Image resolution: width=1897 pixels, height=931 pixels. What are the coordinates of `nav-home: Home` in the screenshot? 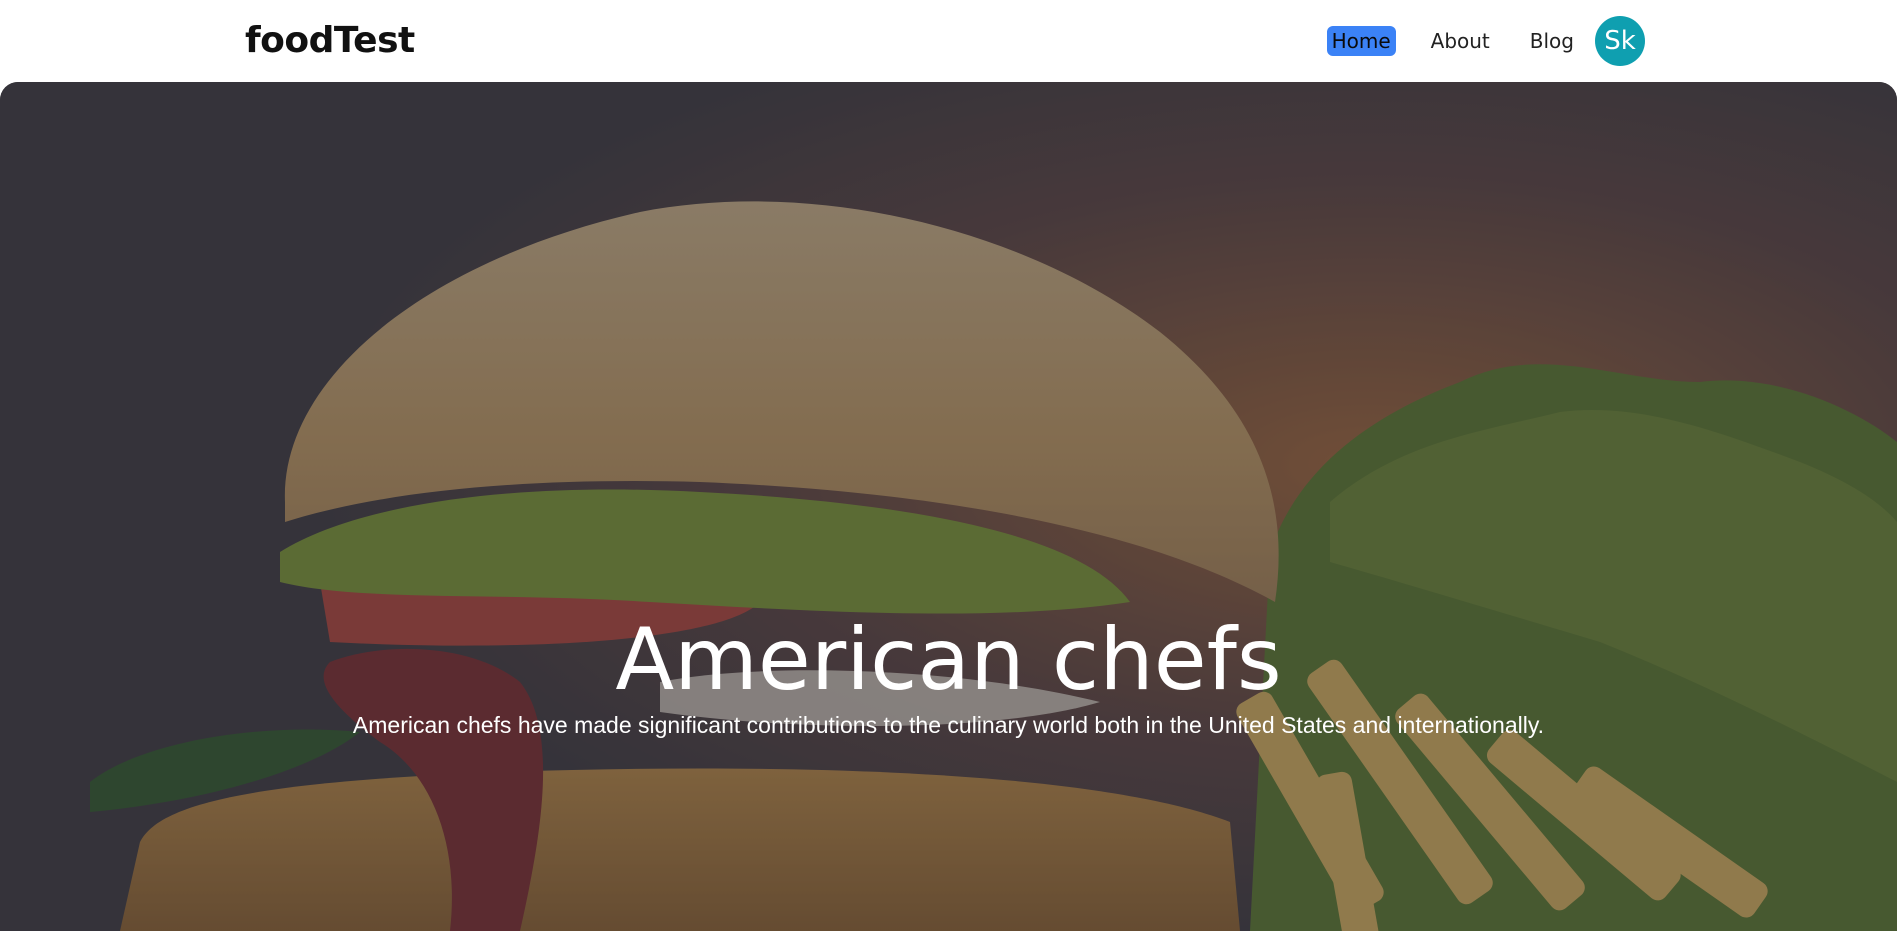 It's located at (1361, 41).